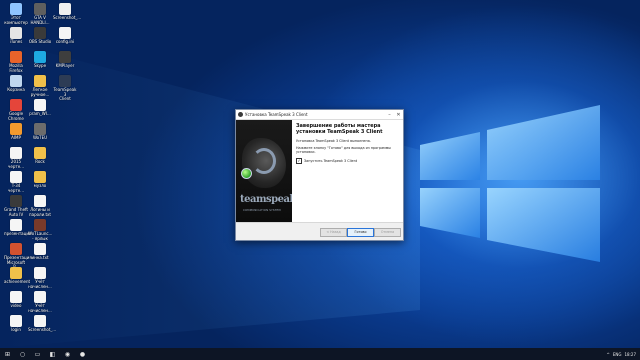  I want to click on start-button: ⊞, so click(7, 354).